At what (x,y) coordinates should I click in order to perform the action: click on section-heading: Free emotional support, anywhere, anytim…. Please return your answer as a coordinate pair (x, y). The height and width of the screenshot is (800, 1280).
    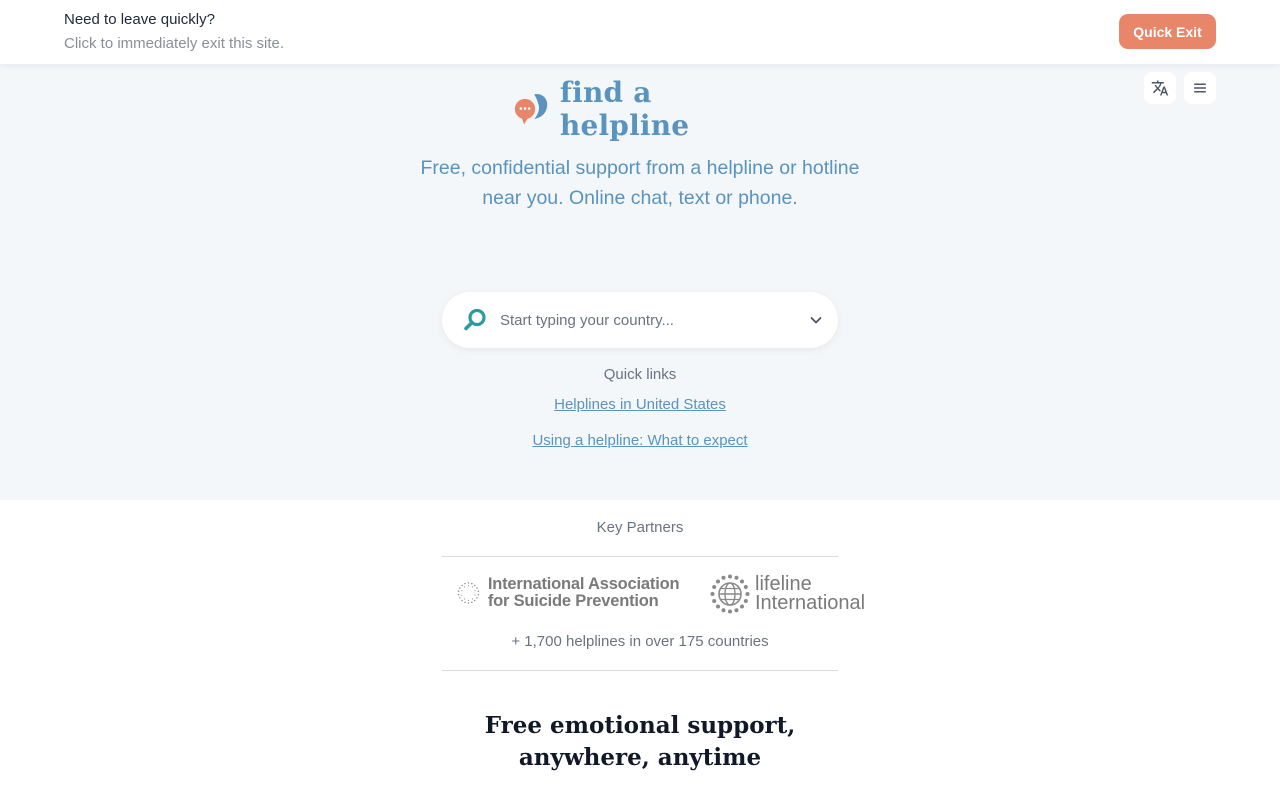
    Looking at the image, I should click on (640, 742).